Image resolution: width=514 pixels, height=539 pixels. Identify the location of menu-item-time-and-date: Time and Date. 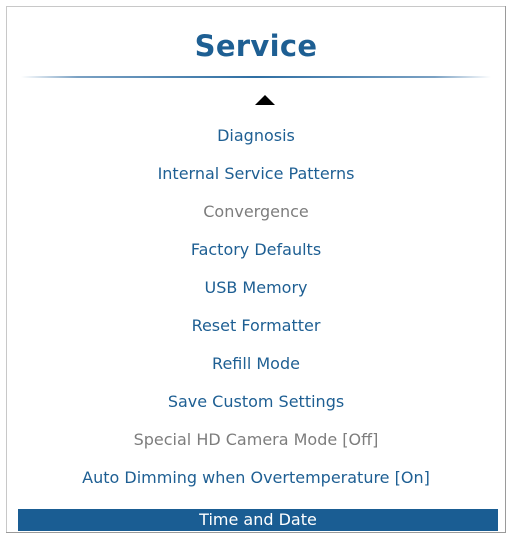
(258, 520).